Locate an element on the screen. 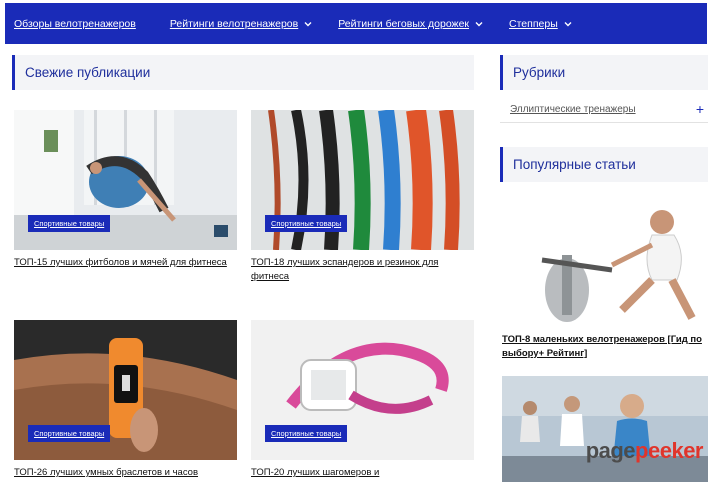 This screenshot has height=482, width=710. nav-item-label: Рейтинги беговых дорожек is located at coordinates (404, 23).